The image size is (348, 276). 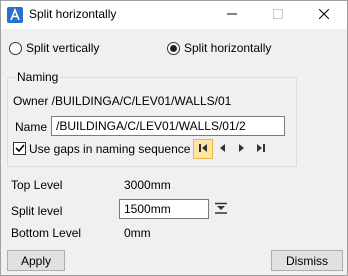 I want to click on first-icon, so click(x=203, y=149).